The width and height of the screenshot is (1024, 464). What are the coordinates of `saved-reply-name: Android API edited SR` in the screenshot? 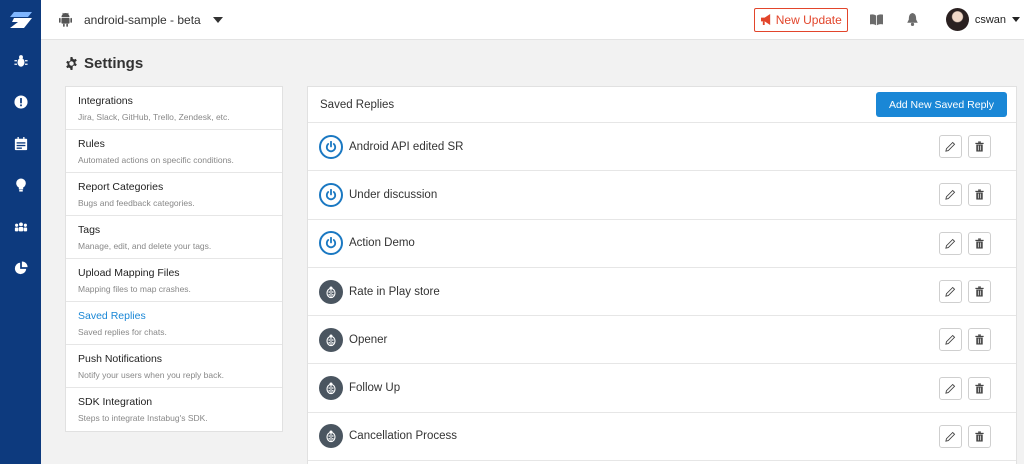 It's located at (406, 146).